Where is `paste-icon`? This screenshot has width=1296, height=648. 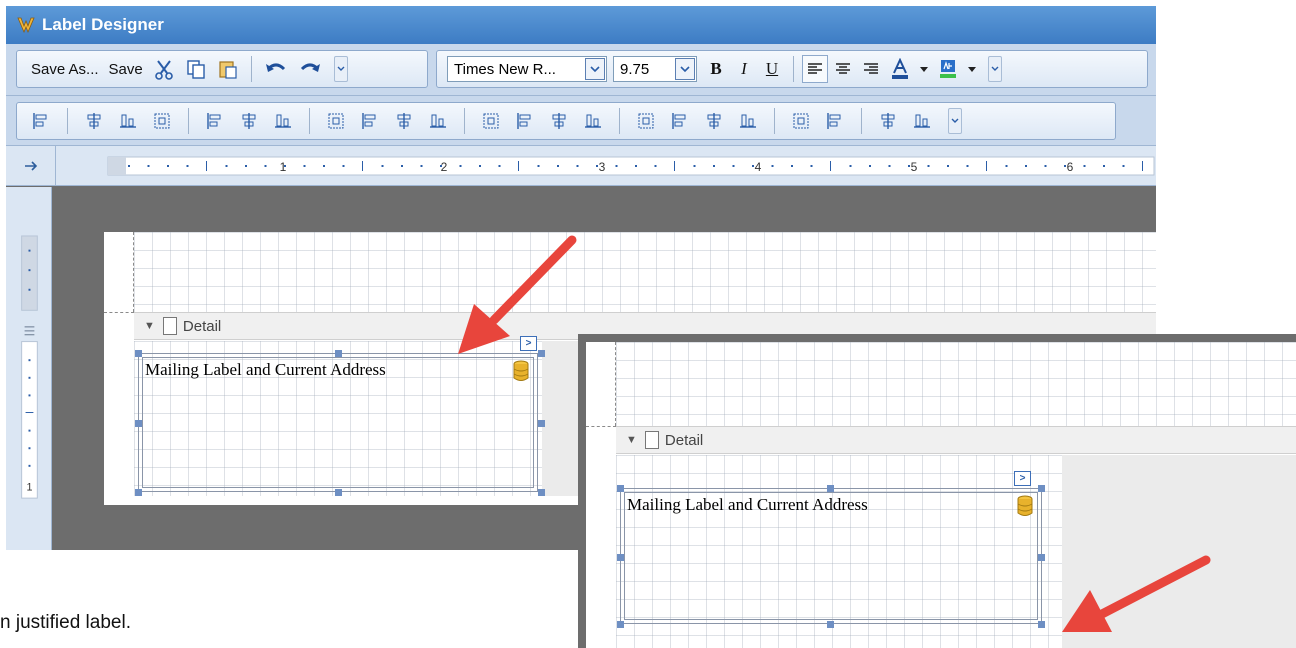
paste-icon is located at coordinates (228, 70).